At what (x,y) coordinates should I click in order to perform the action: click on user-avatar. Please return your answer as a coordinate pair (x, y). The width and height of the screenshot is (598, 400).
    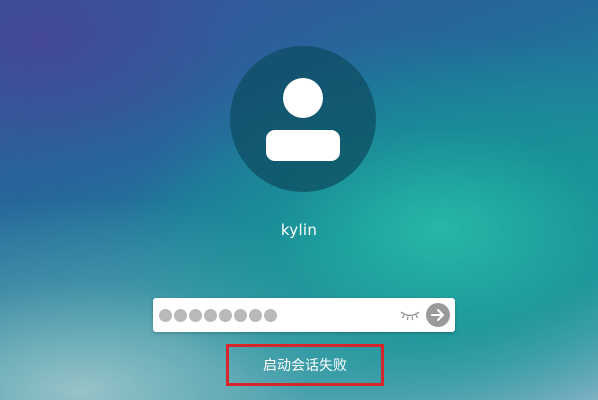
    Looking at the image, I should click on (303, 119).